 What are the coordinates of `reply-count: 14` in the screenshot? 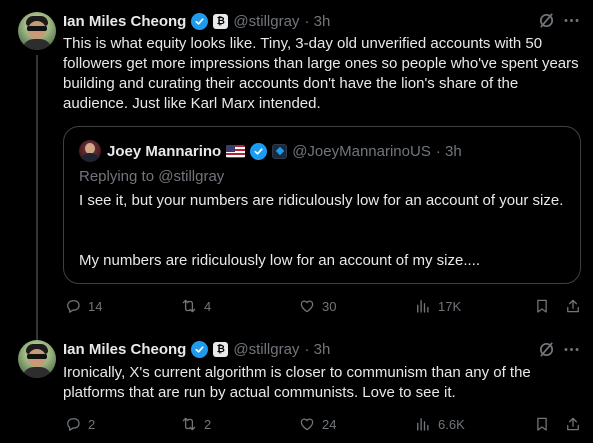 It's located at (95, 306).